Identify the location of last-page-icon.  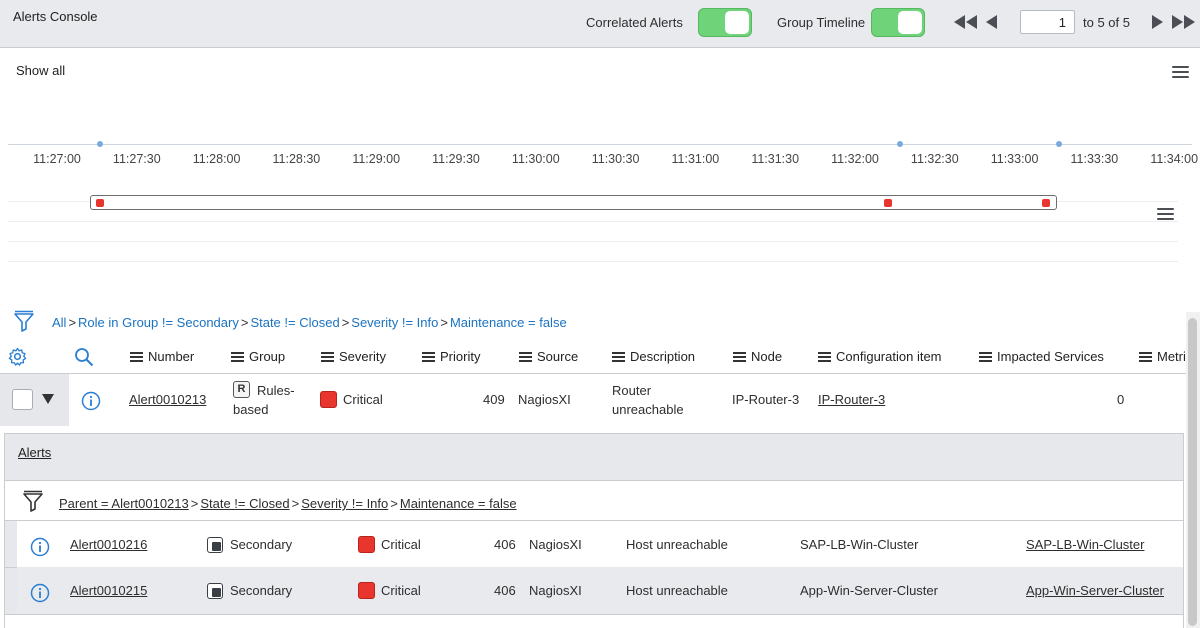
(1184, 22).